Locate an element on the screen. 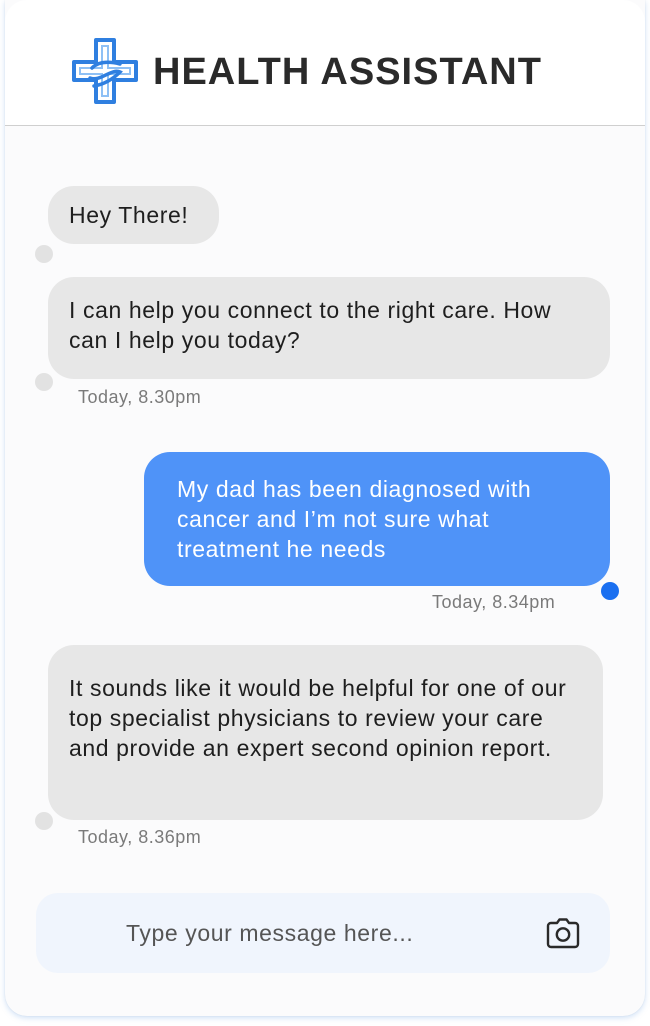 The height and width of the screenshot is (1026, 650). bot-message: Hey There! is located at coordinates (133, 215).